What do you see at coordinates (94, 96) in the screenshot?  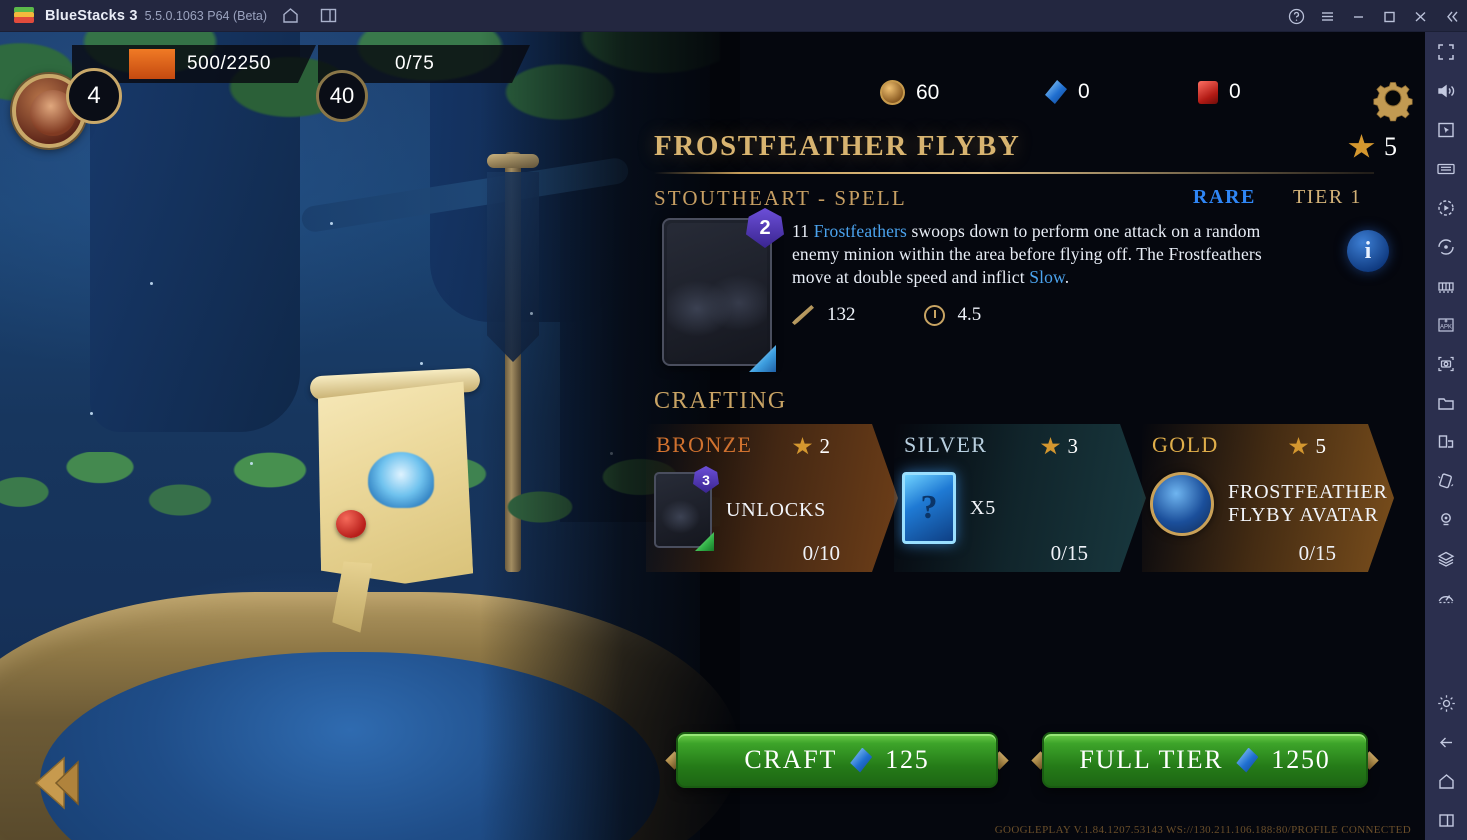 I see `player-level-badge: 4` at bounding box center [94, 96].